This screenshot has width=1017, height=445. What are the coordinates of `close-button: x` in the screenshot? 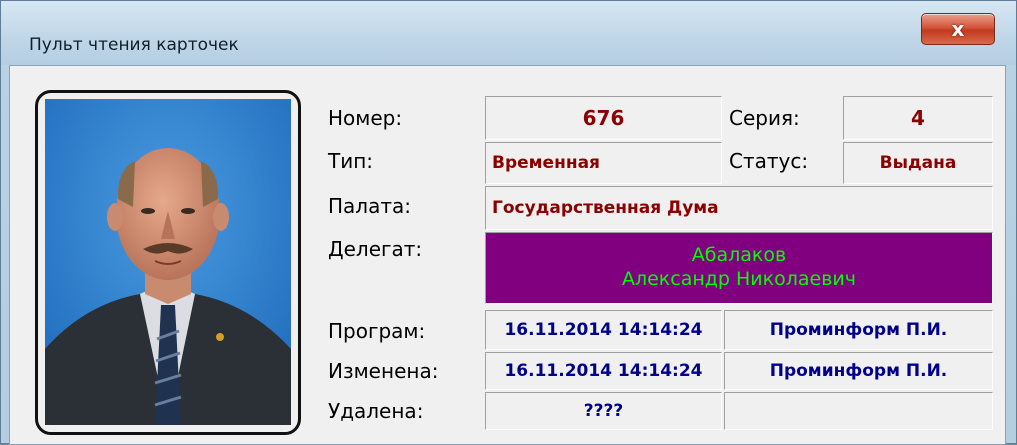 It's located at (958, 29).